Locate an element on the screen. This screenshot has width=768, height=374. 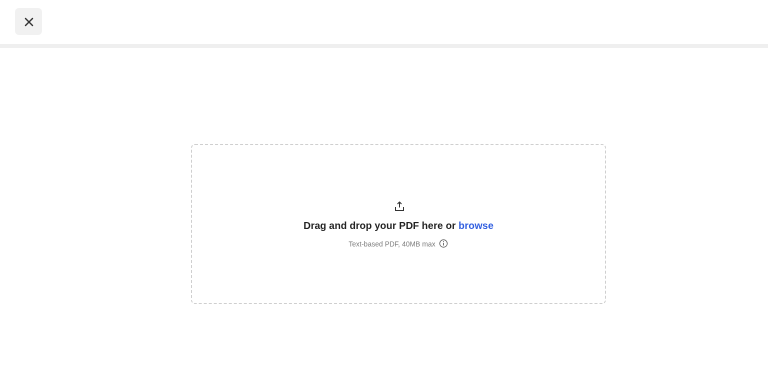
dropzone-hint: Text-based PDF, 40MB max is located at coordinates (398, 244).